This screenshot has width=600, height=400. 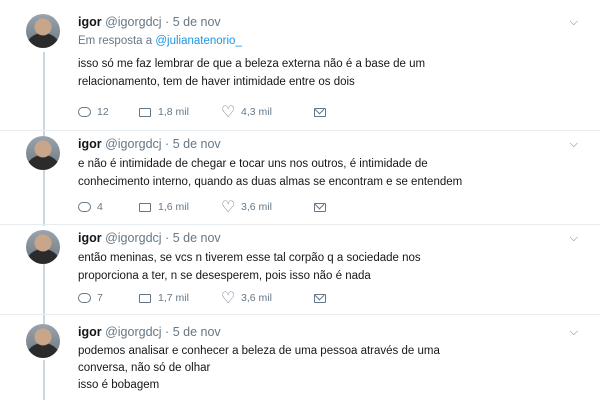 I want to click on retweet-count: 1,8 mil, so click(x=173, y=112).